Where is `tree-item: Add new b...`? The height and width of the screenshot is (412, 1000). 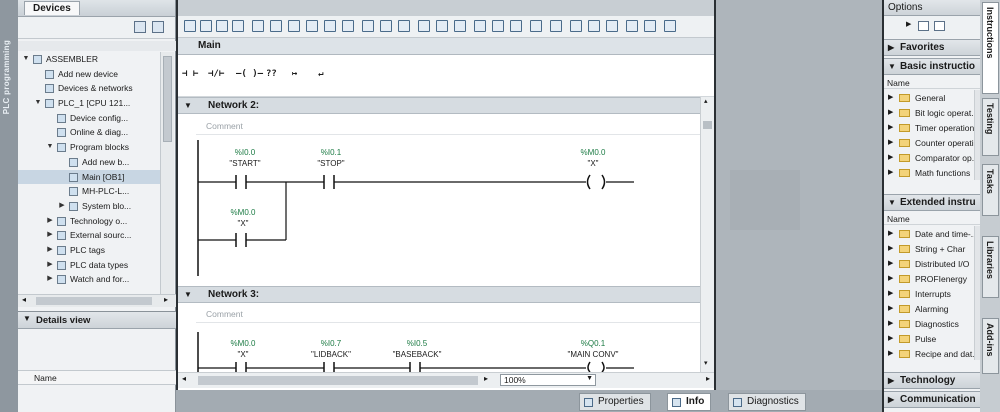
tree-item: Add new b... is located at coordinates (89, 162).